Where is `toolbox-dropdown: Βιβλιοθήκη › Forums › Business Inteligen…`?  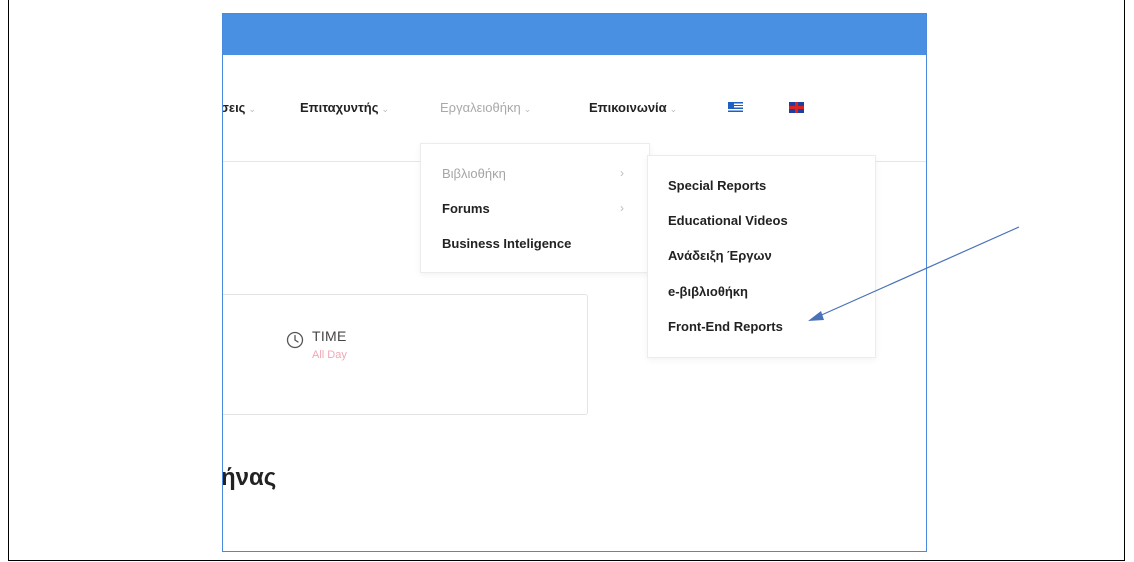 toolbox-dropdown: Βιβλιοθήκη › Forums › Business Inteligen… is located at coordinates (535, 208).